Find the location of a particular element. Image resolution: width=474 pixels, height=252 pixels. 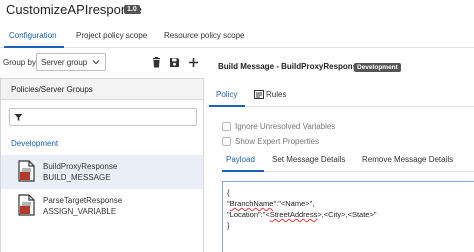

save-icon is located at coordinates (174, 62).